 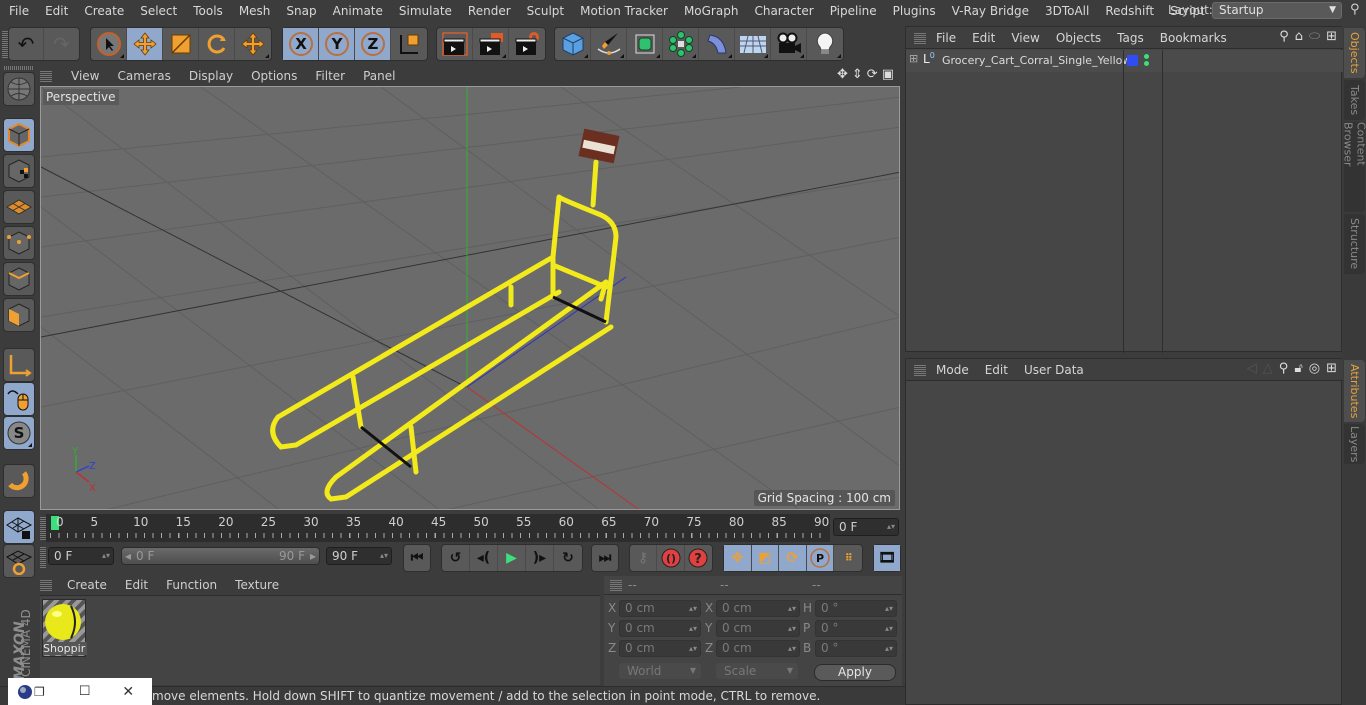 What do you see at coordinates (1268, 368) in the screenshot?
I see `up-arrow-icon: △` at bounding box center [1268, 368].